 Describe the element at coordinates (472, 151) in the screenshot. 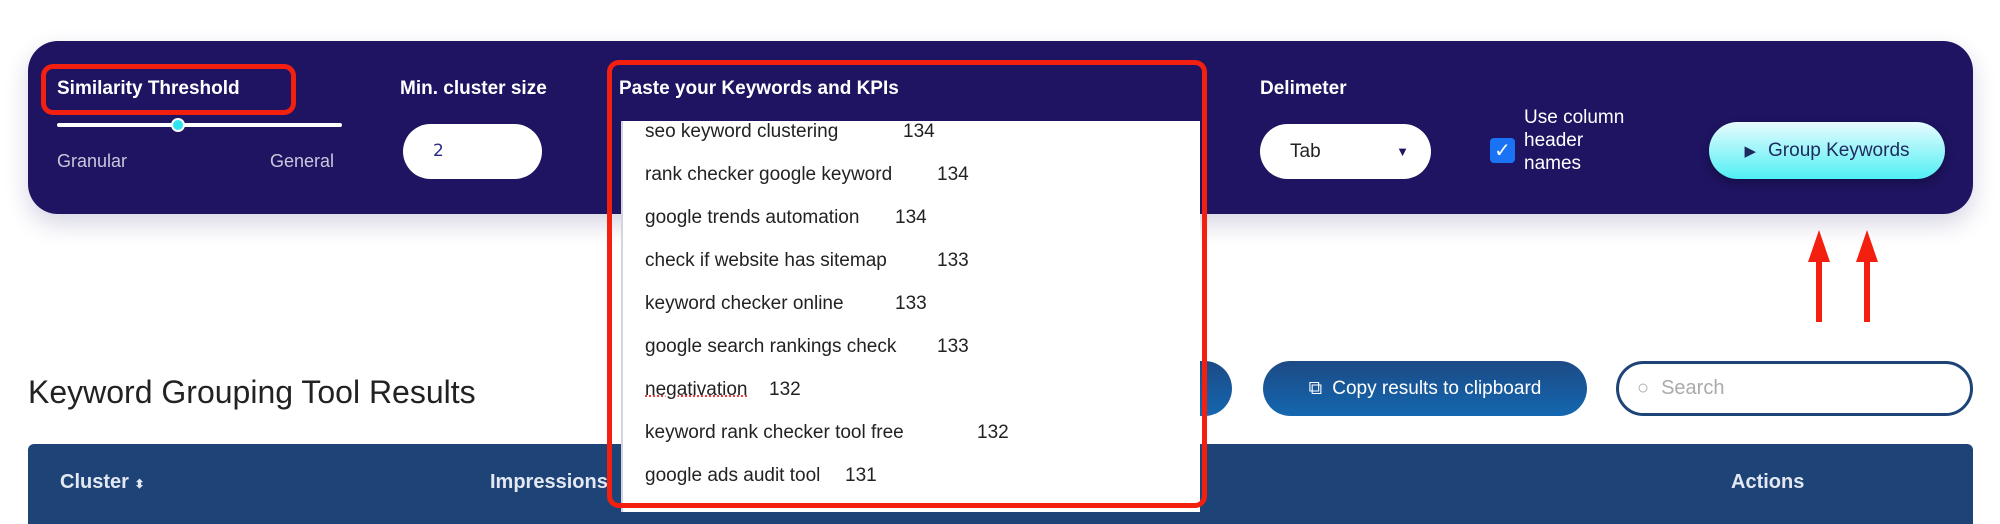

I see `min-cluster-input: 2` at that location.